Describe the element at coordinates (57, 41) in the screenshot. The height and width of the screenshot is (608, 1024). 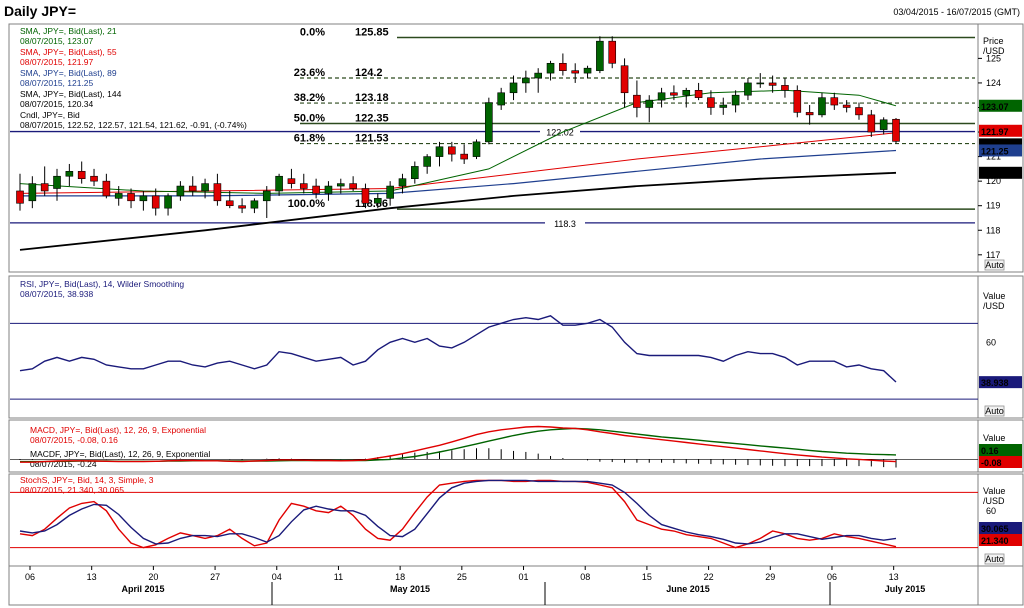
I see `price-legend-value-0: 08/07/2015, 123.07` at that location.